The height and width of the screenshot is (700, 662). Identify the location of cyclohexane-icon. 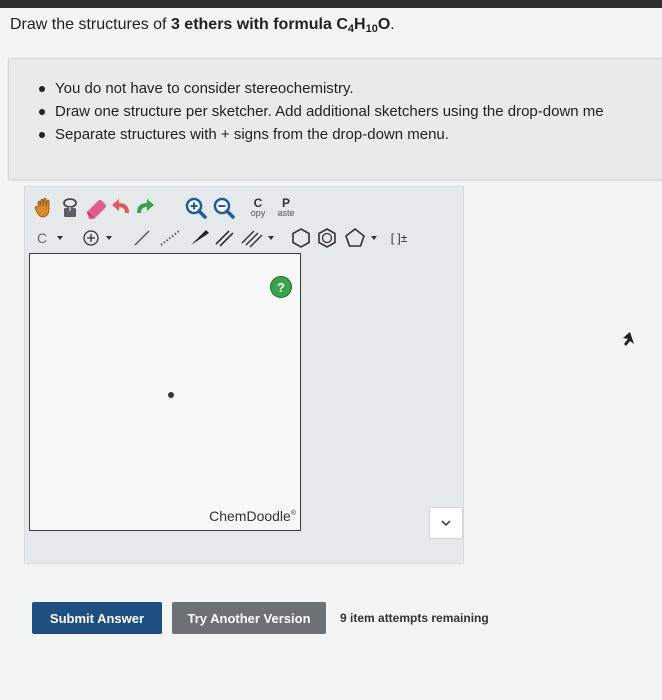
(301, 238).